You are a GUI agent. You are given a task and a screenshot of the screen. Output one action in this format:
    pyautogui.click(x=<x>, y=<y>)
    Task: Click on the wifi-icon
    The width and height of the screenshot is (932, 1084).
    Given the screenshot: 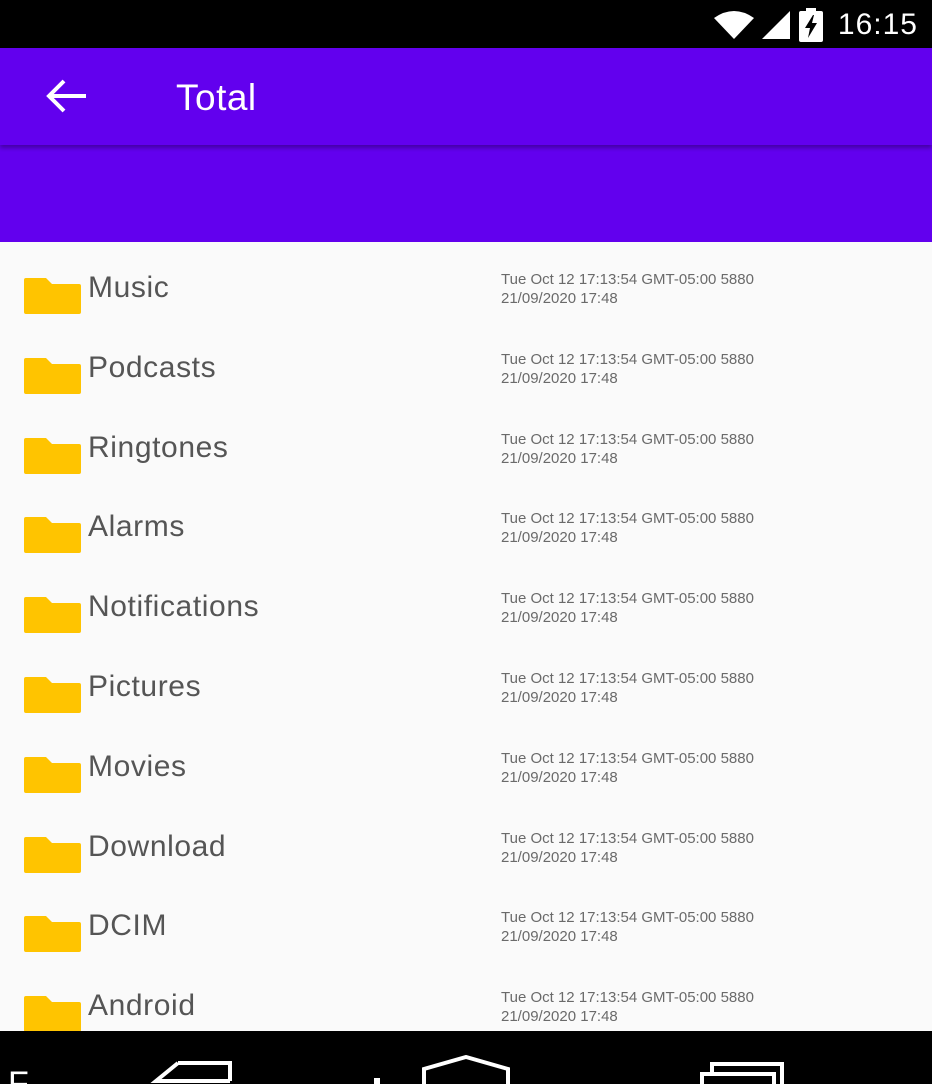 What is the action you would take?
    pyautogui.click(x=733, y=25)
    